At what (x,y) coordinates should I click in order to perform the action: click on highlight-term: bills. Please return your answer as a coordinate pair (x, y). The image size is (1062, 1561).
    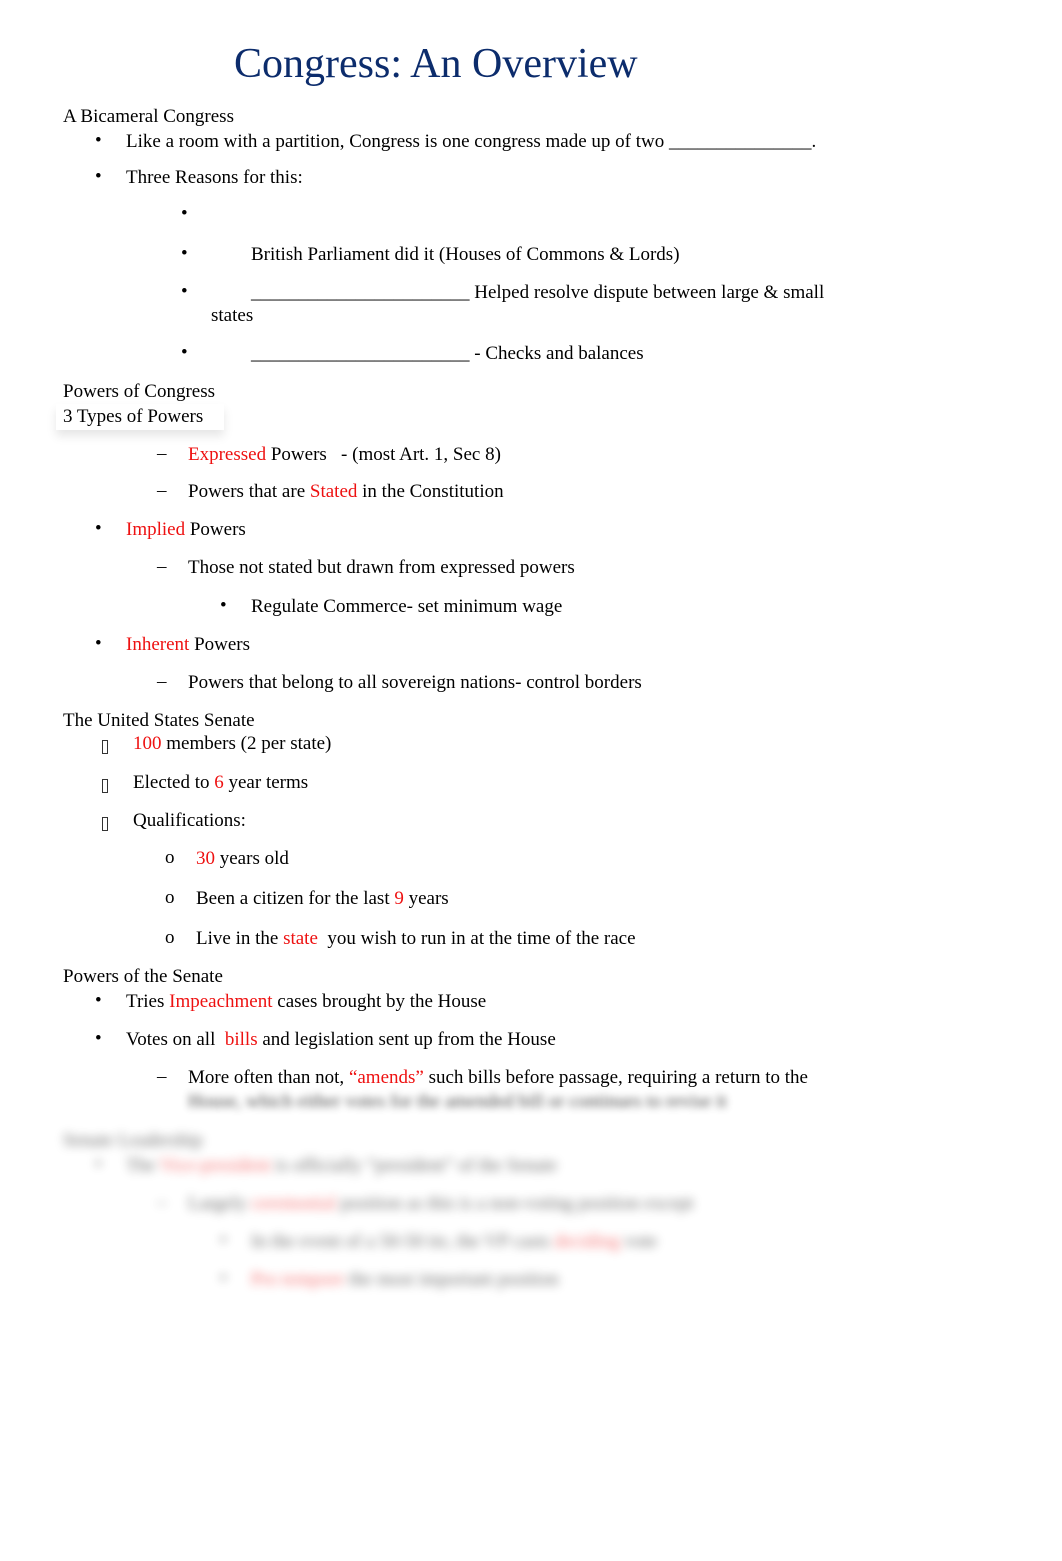
    Looking at the image, I should click on (241, 1039).